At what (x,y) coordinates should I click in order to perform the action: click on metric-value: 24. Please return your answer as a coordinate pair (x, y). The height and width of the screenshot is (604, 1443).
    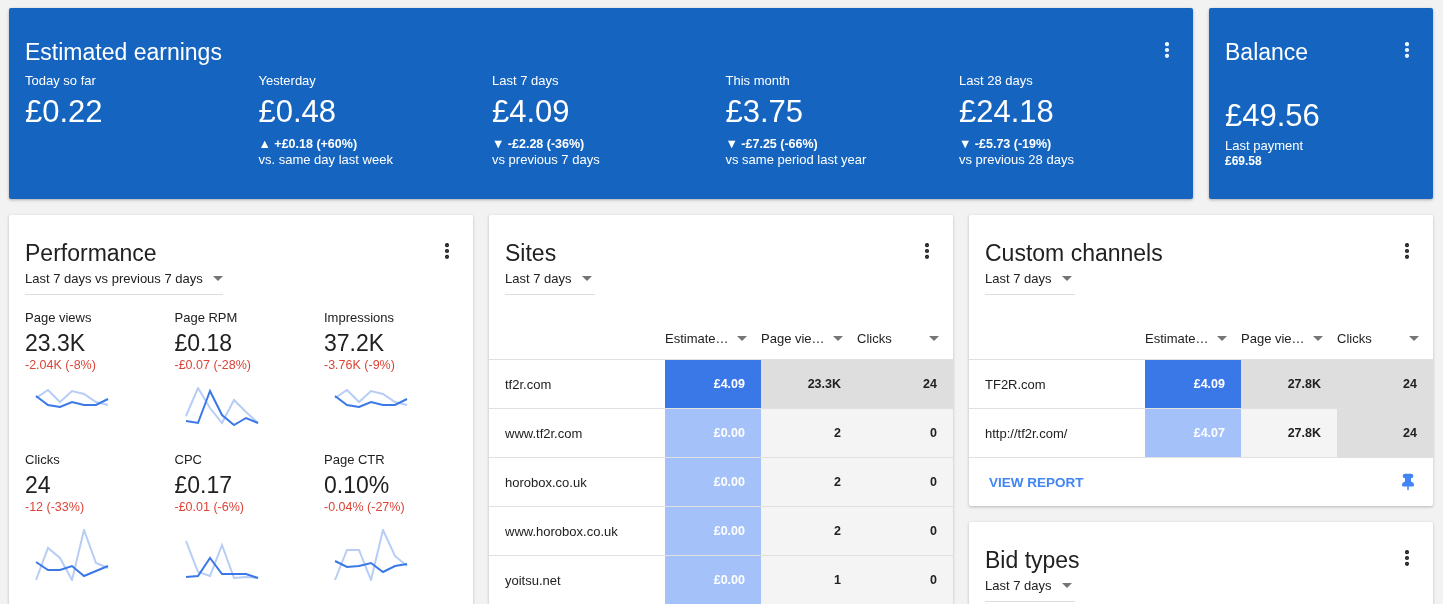
    Looking at the image, I should click on (38, 485).